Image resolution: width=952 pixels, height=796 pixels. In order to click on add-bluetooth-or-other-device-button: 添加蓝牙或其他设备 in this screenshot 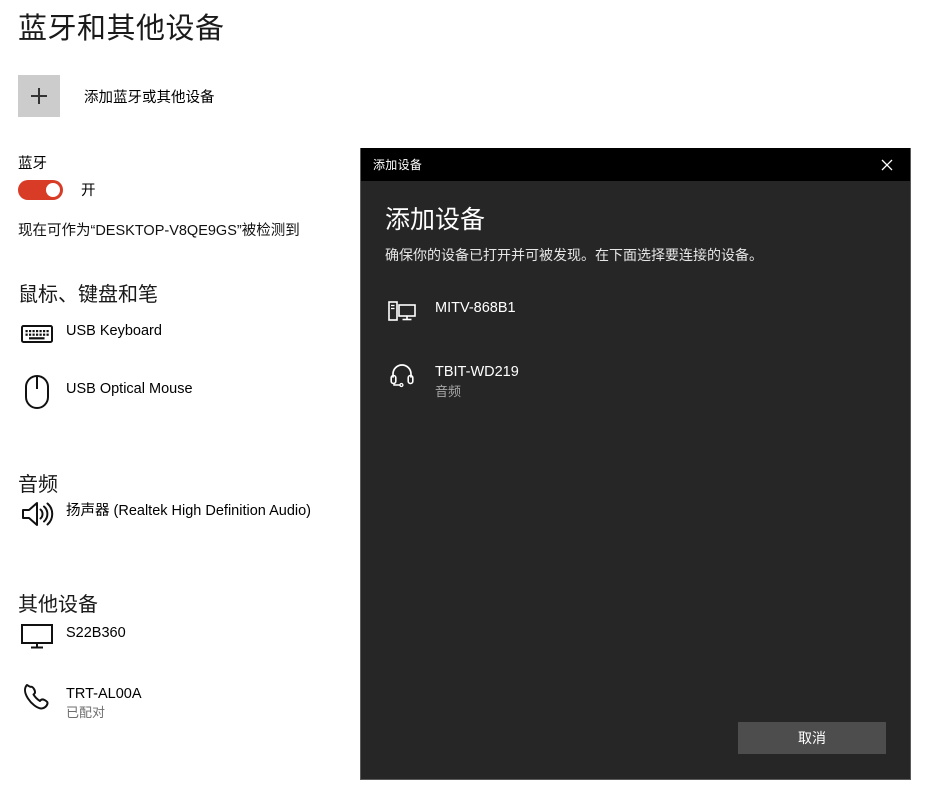, I will do `click(116, 96)`.